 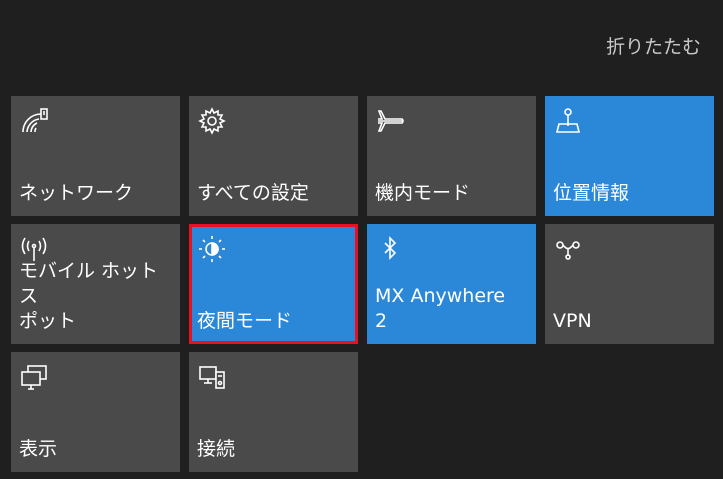 What do you see at coordinates (212, 377) in the screenshot?
I see `connect-icon` at bounding box center [212, 377].